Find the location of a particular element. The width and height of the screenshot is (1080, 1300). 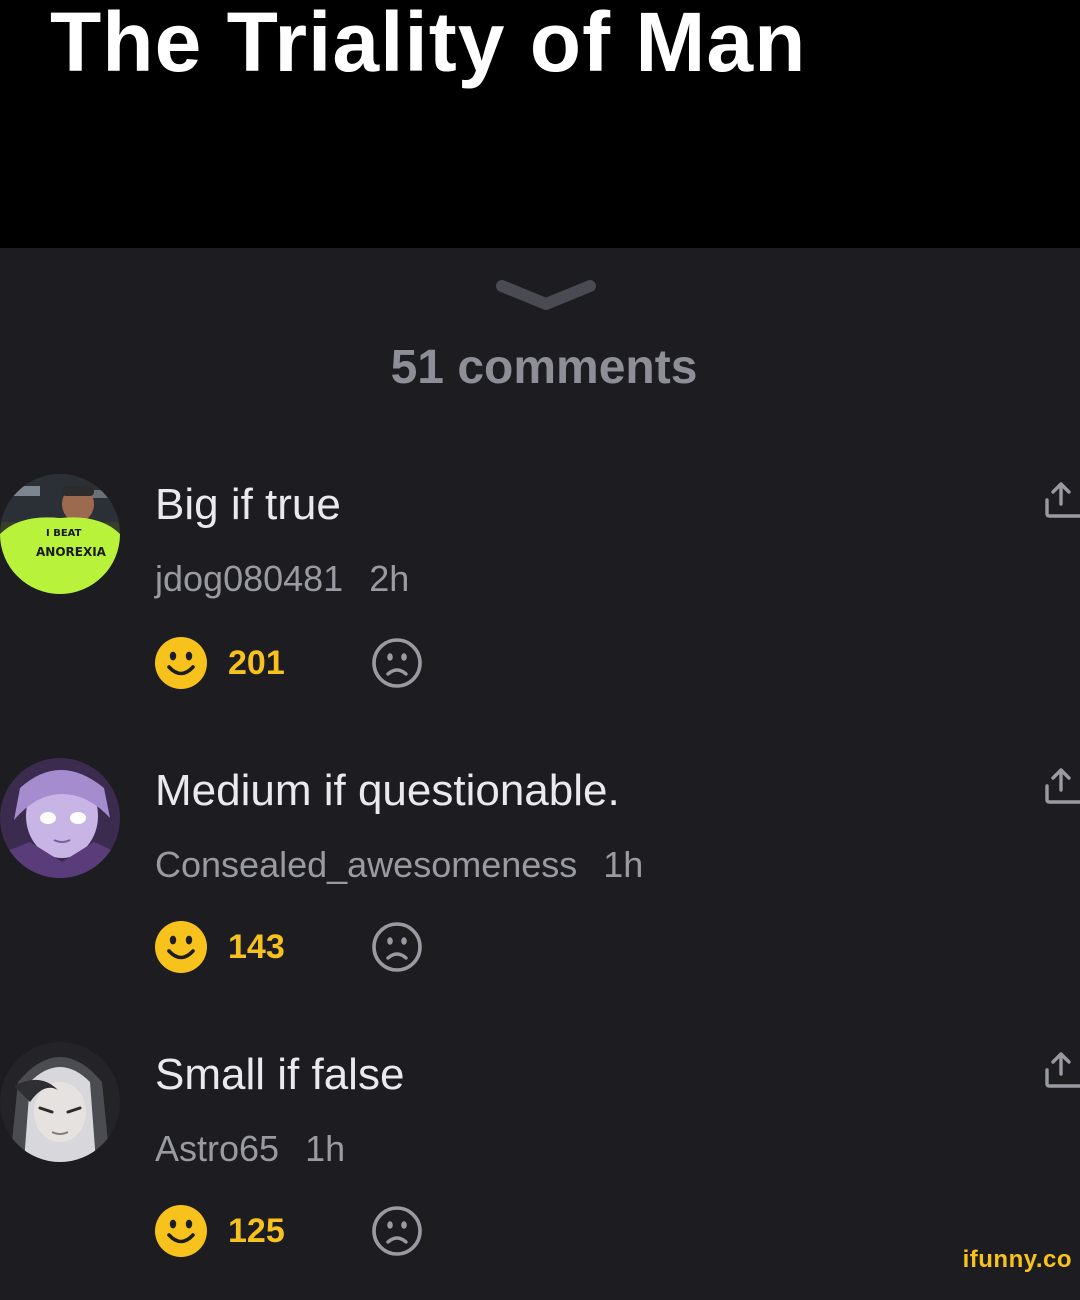

timestamp: 2h is located at coordinates (389, 578).